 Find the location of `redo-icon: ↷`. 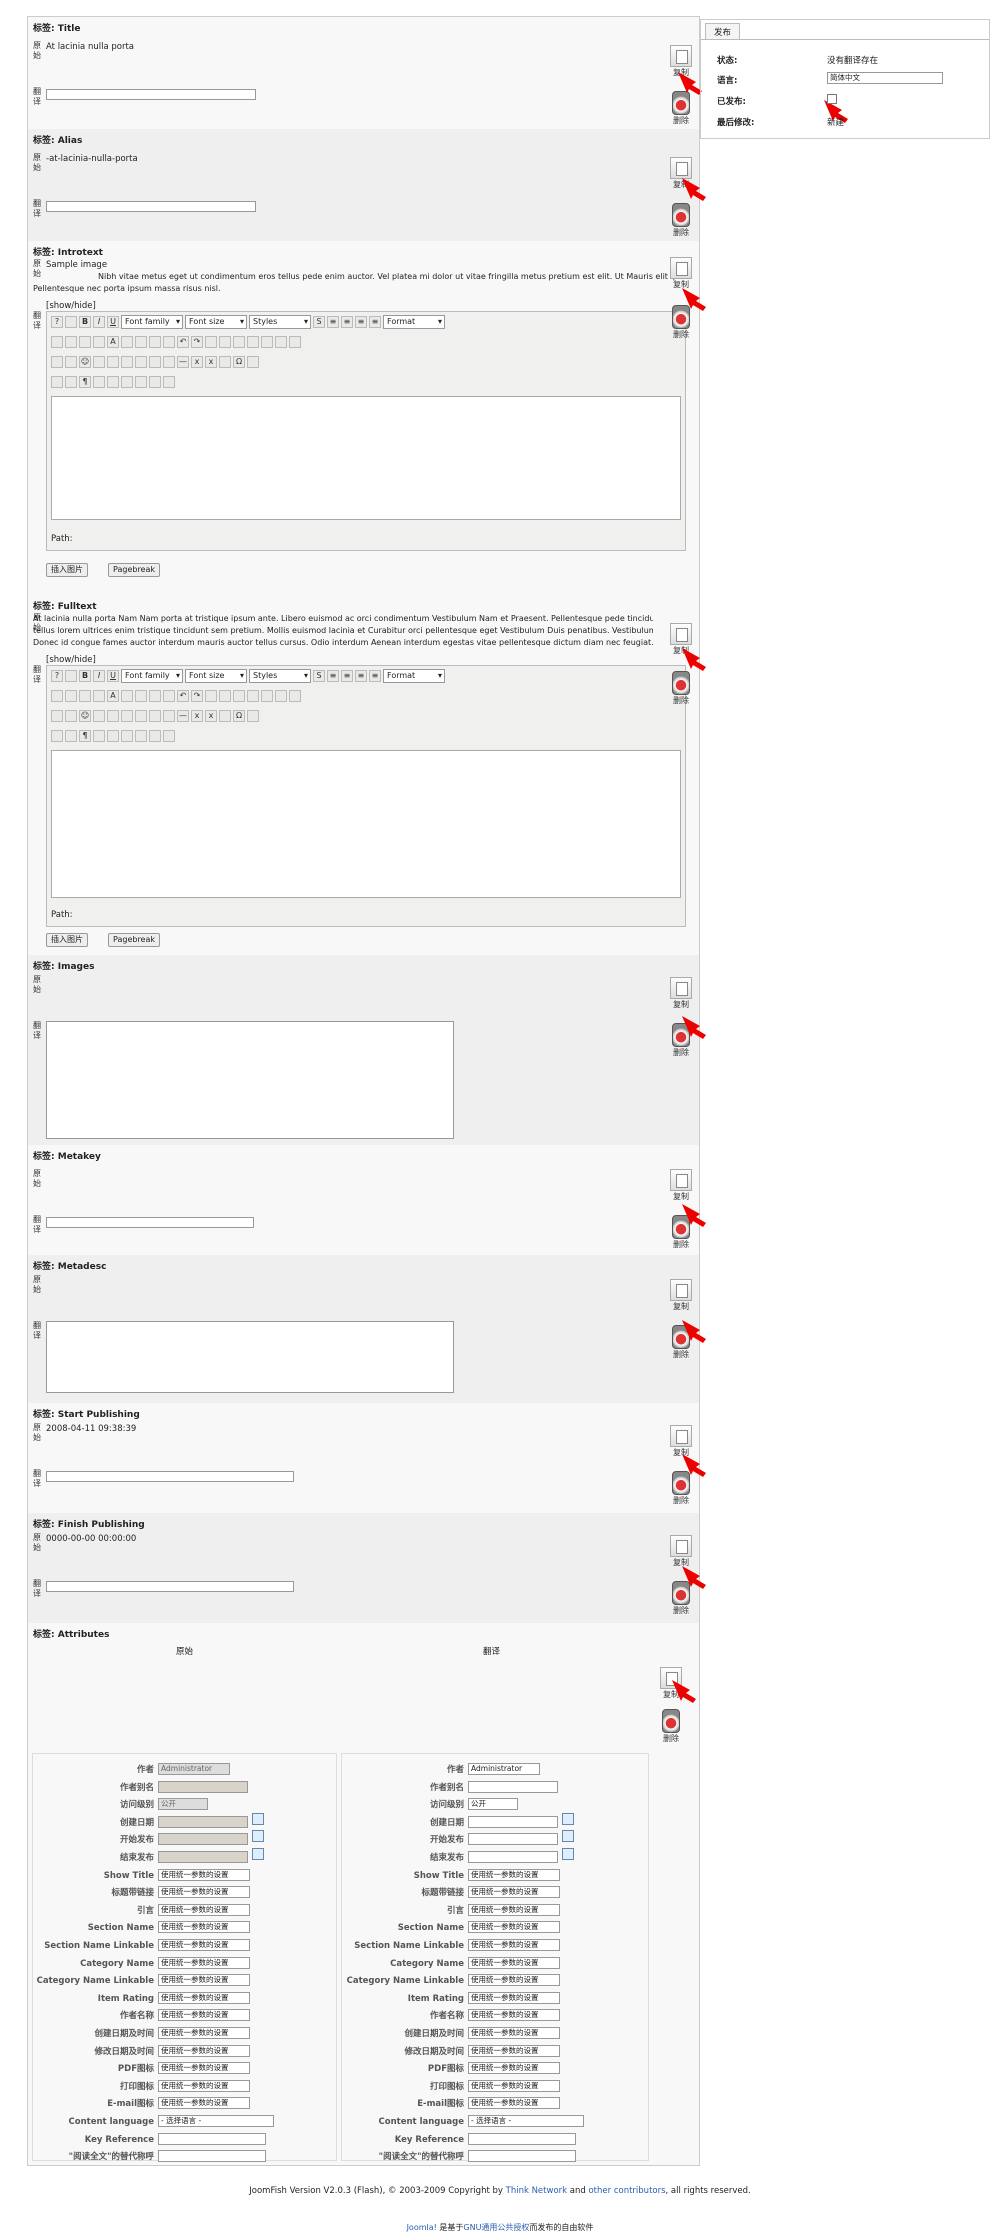

redo-icon: ↷ is located at coordinates (197, 696).